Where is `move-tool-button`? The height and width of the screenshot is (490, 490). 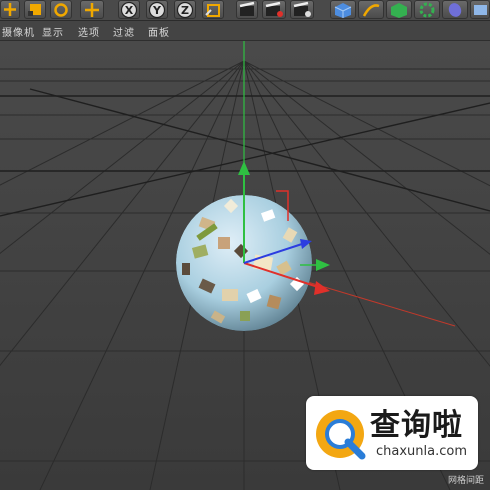
move-tool-button is located at coordinates (10, 9).